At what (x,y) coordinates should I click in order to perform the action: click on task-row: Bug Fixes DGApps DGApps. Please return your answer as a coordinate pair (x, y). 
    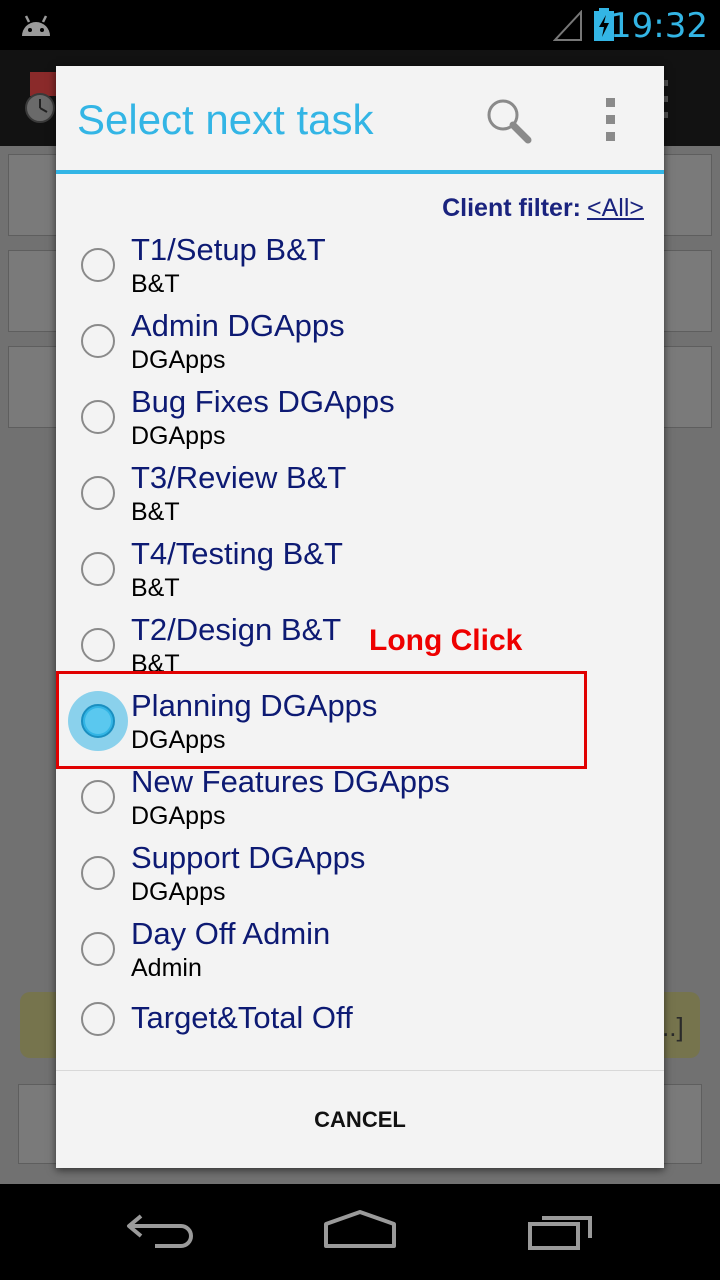
    Looking at the image, I should click on (360, 422).